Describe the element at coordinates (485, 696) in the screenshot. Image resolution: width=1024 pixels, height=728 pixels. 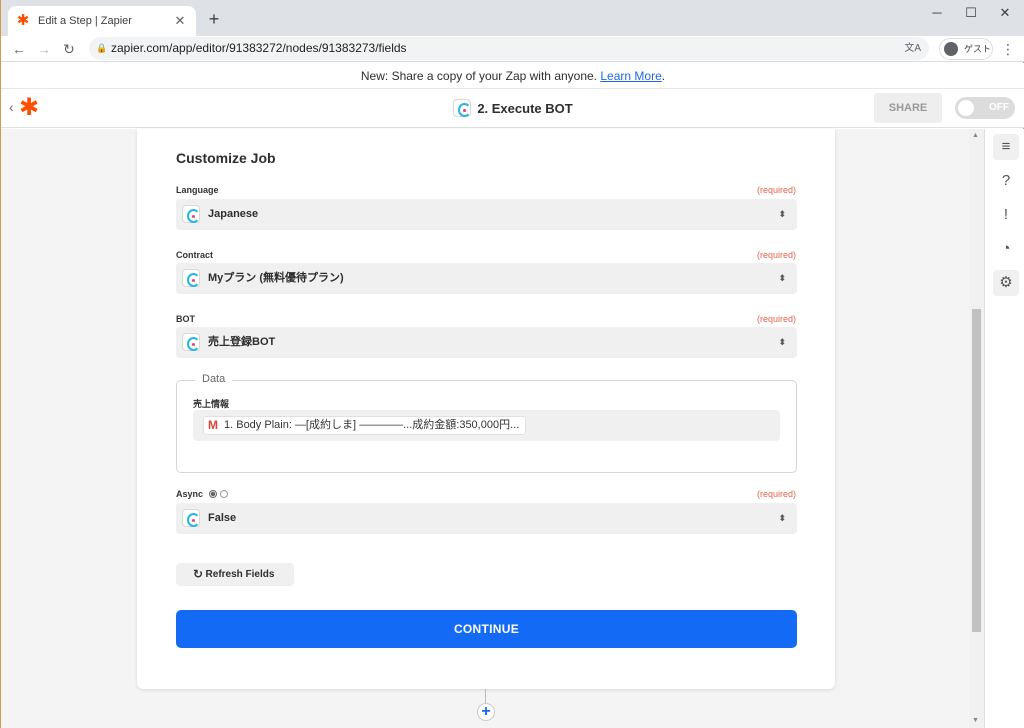
I see `step-connector` at that location.